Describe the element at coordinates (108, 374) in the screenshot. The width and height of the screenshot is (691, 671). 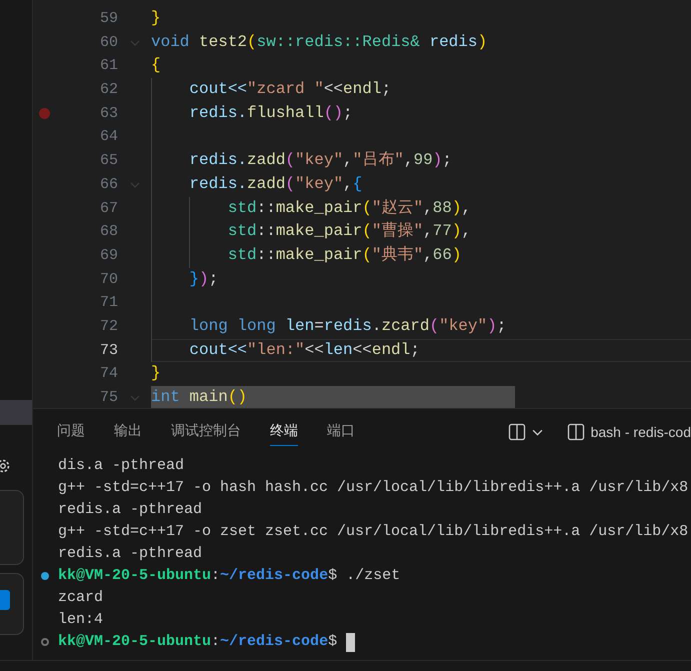
I see `line-number: 74` at that location.